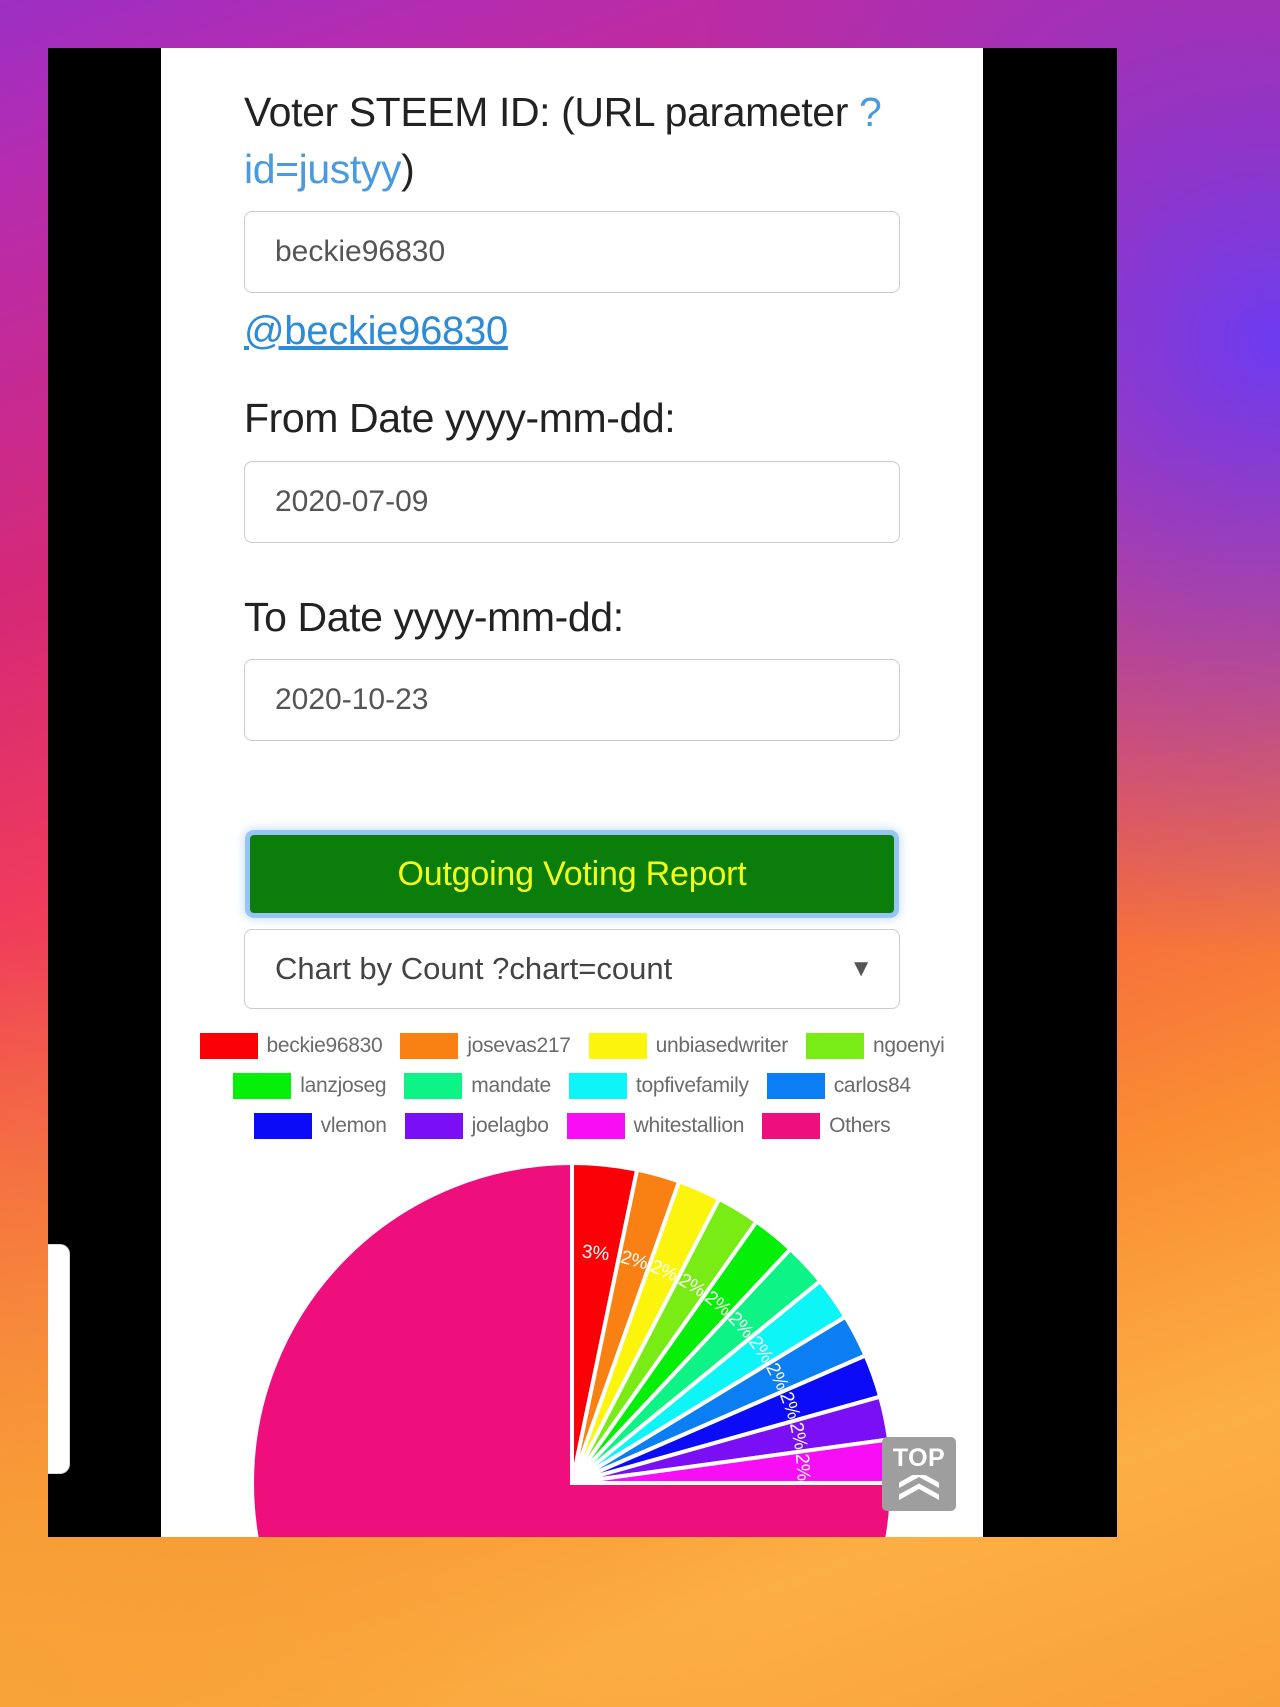 The width and height of the screenshot is (1280, 1707). I want to click on voter-handle-link: @beckie96830, so click(572, 331).